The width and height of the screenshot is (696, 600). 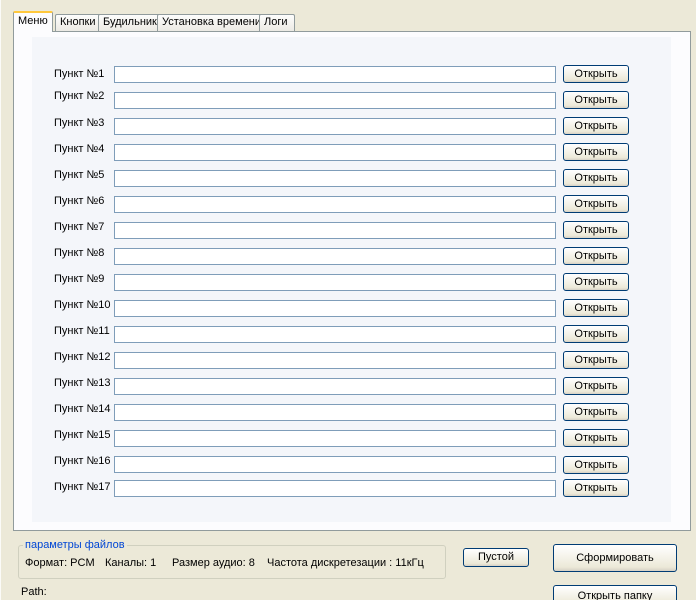 I want to click on sample-rate-value: Частота дискретезации : 11кГц, so click(x=345, y=563).